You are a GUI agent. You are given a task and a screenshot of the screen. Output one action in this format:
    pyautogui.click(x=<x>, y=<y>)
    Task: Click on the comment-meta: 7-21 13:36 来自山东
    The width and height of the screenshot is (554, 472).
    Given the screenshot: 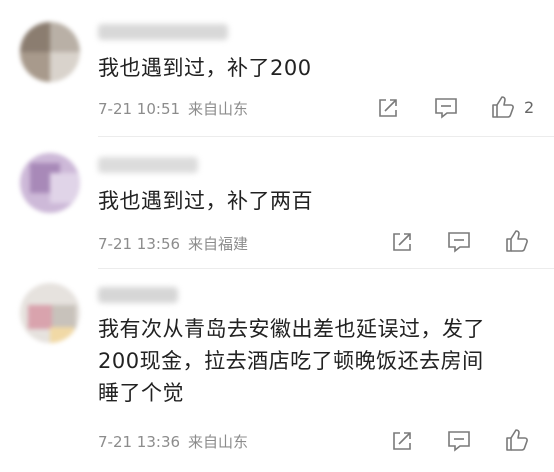 What is the action you would take?
    pyautogui.click(x=173, y=441)
    